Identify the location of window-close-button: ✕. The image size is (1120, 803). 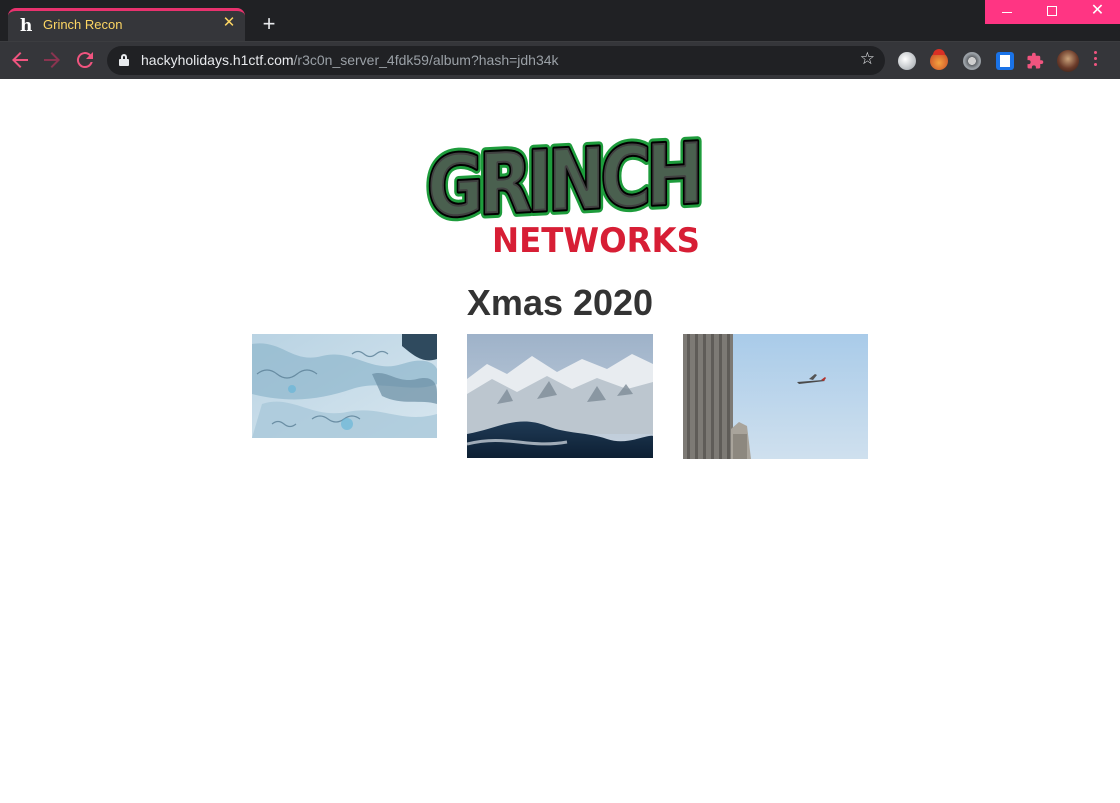
(1097, 12).